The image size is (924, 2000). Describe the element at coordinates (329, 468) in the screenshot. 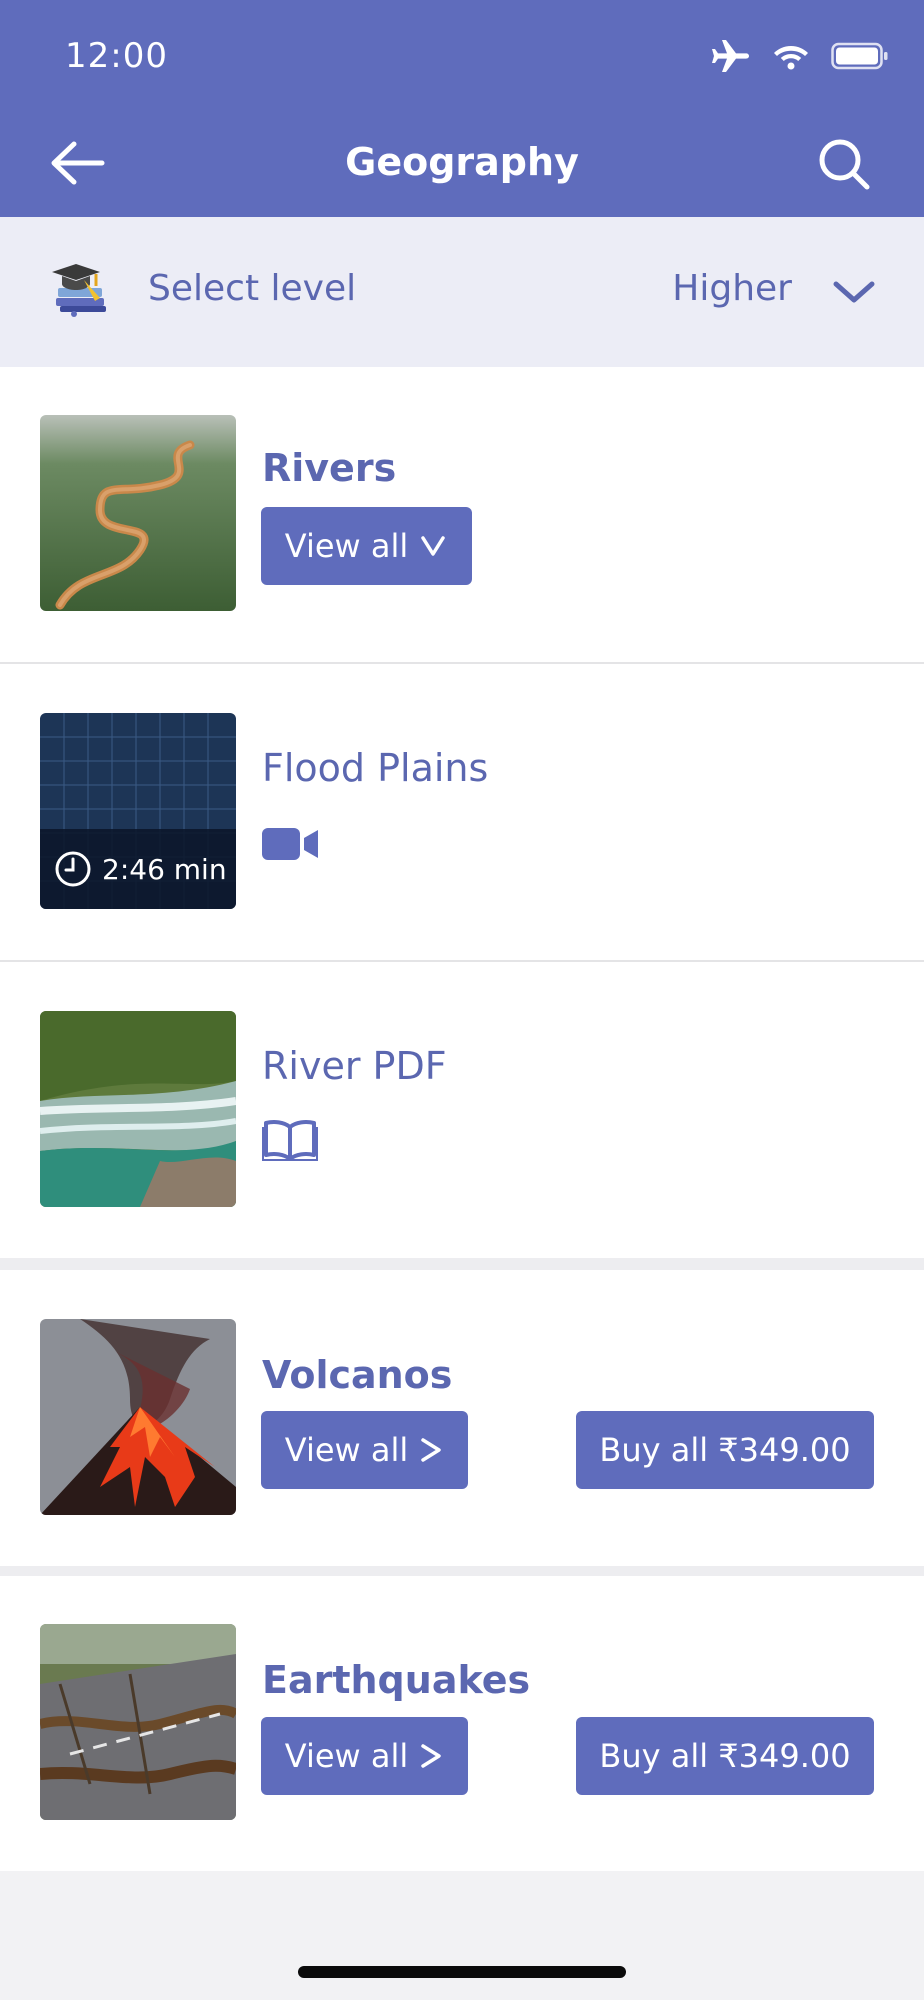

I see `rivers-title: Rivers` at that location.